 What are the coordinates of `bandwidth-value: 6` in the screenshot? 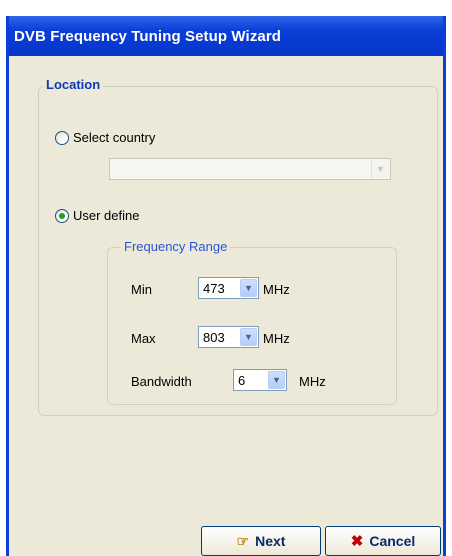 It's located at (242, 380).